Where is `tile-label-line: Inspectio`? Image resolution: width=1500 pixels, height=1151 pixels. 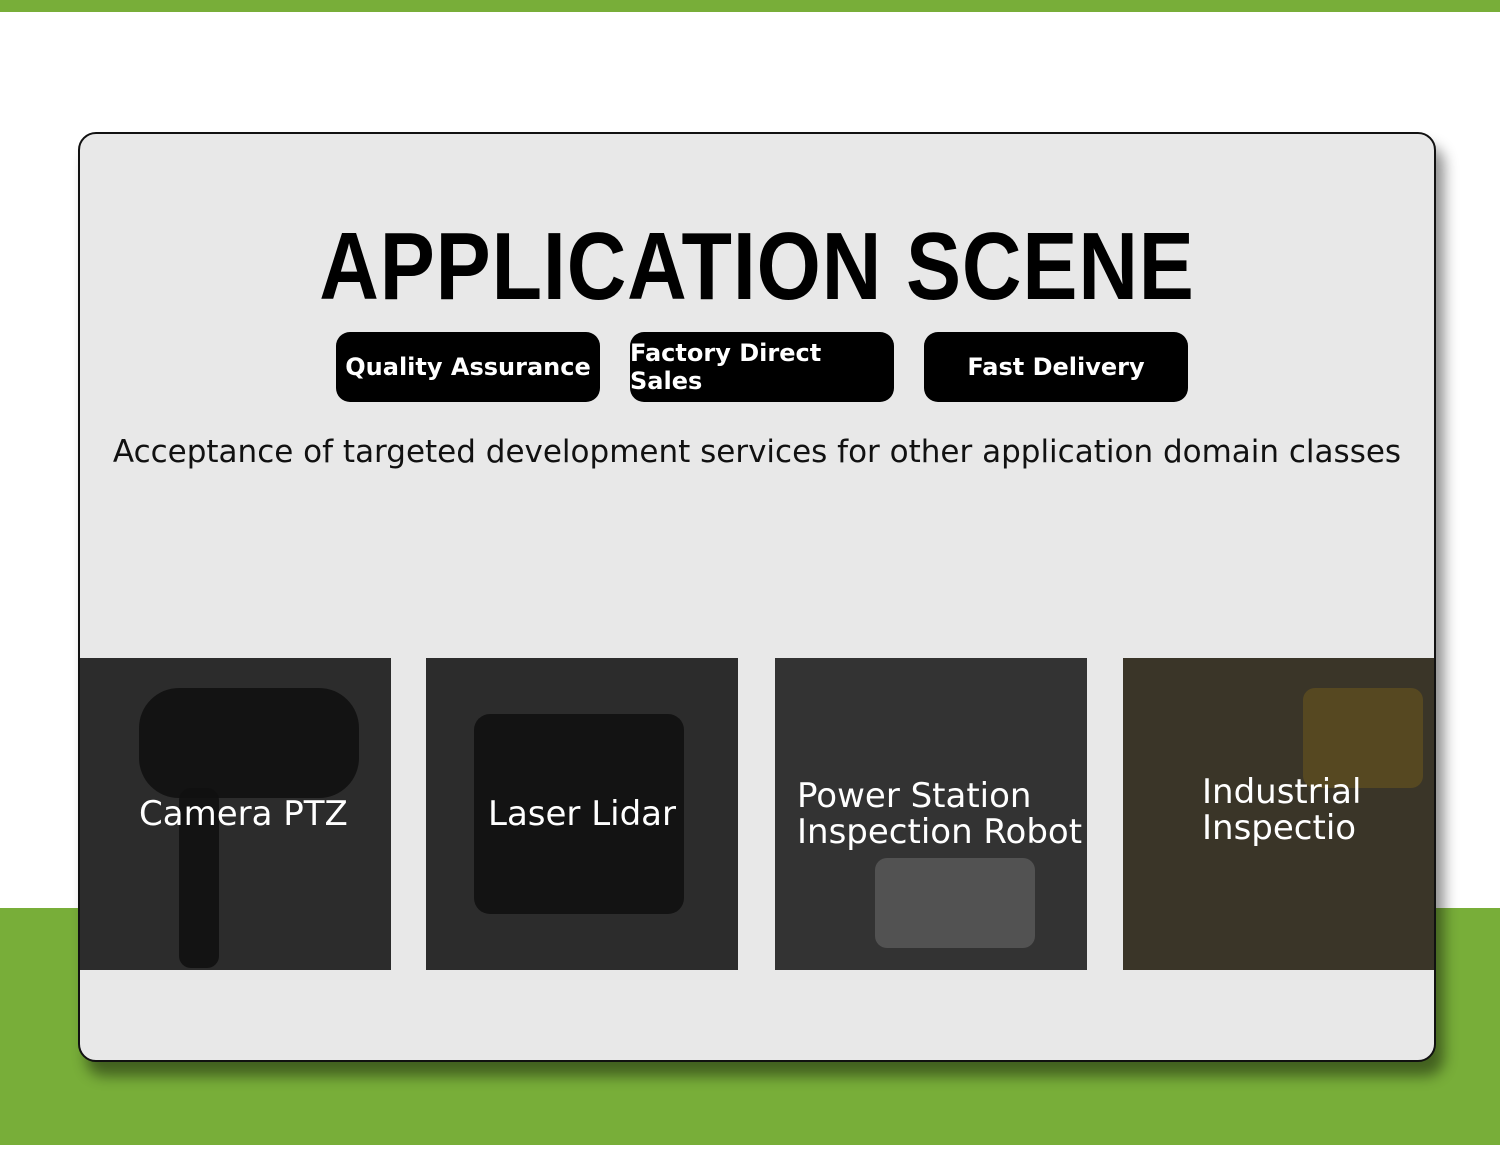 tile-label-line: Inspectio is located at coordinates (1279, 828).